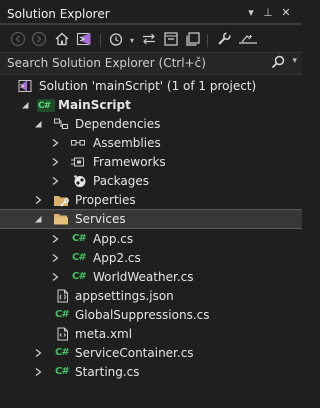  I want to click on file-label: GlobalSuppressions.cs, so click(142, 315).